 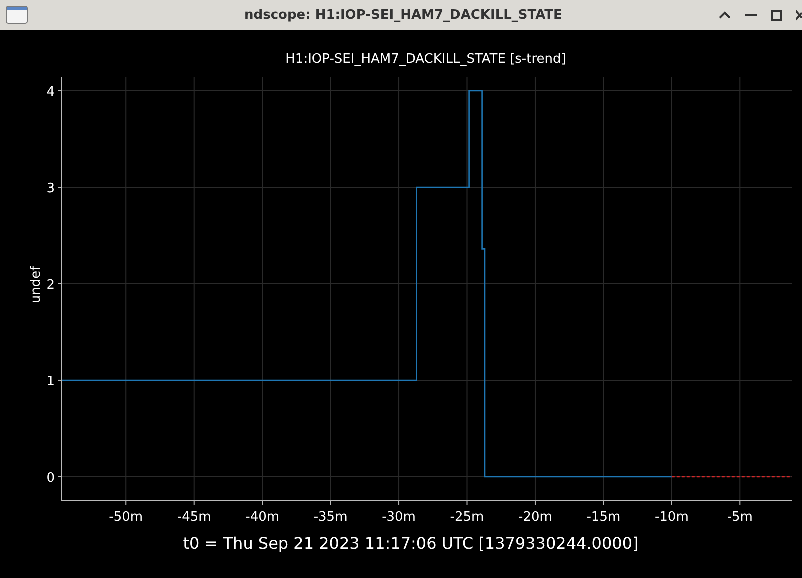 I want to click on x-tick-label: -30m, so click(x=399, y=517).